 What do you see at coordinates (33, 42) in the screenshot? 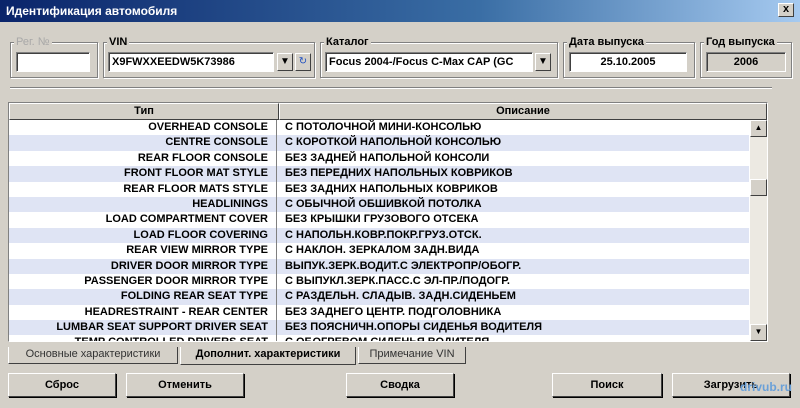
I see `reg-number-label: Рег. №` at bounding box center [33, 42].